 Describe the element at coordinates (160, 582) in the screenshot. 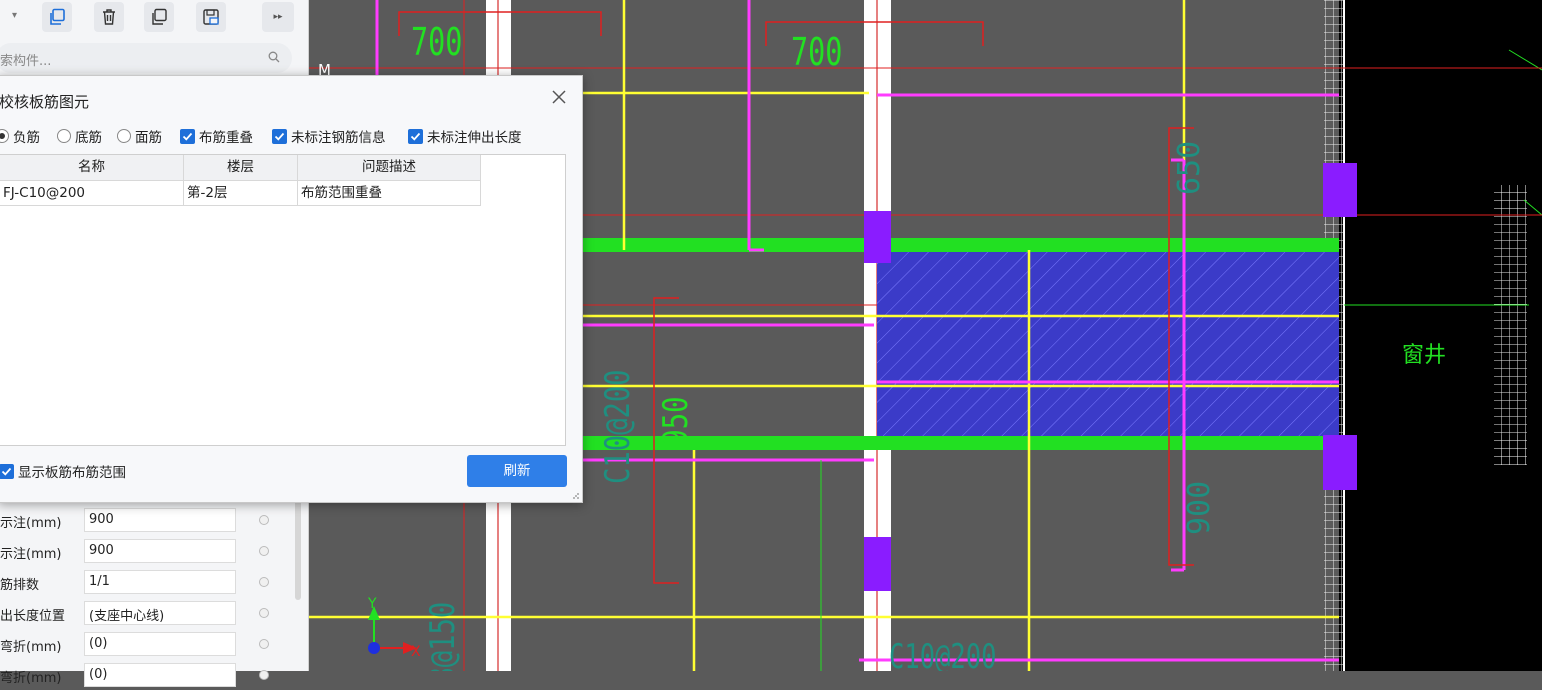

I see `property-value-field: 1/1` at that location.